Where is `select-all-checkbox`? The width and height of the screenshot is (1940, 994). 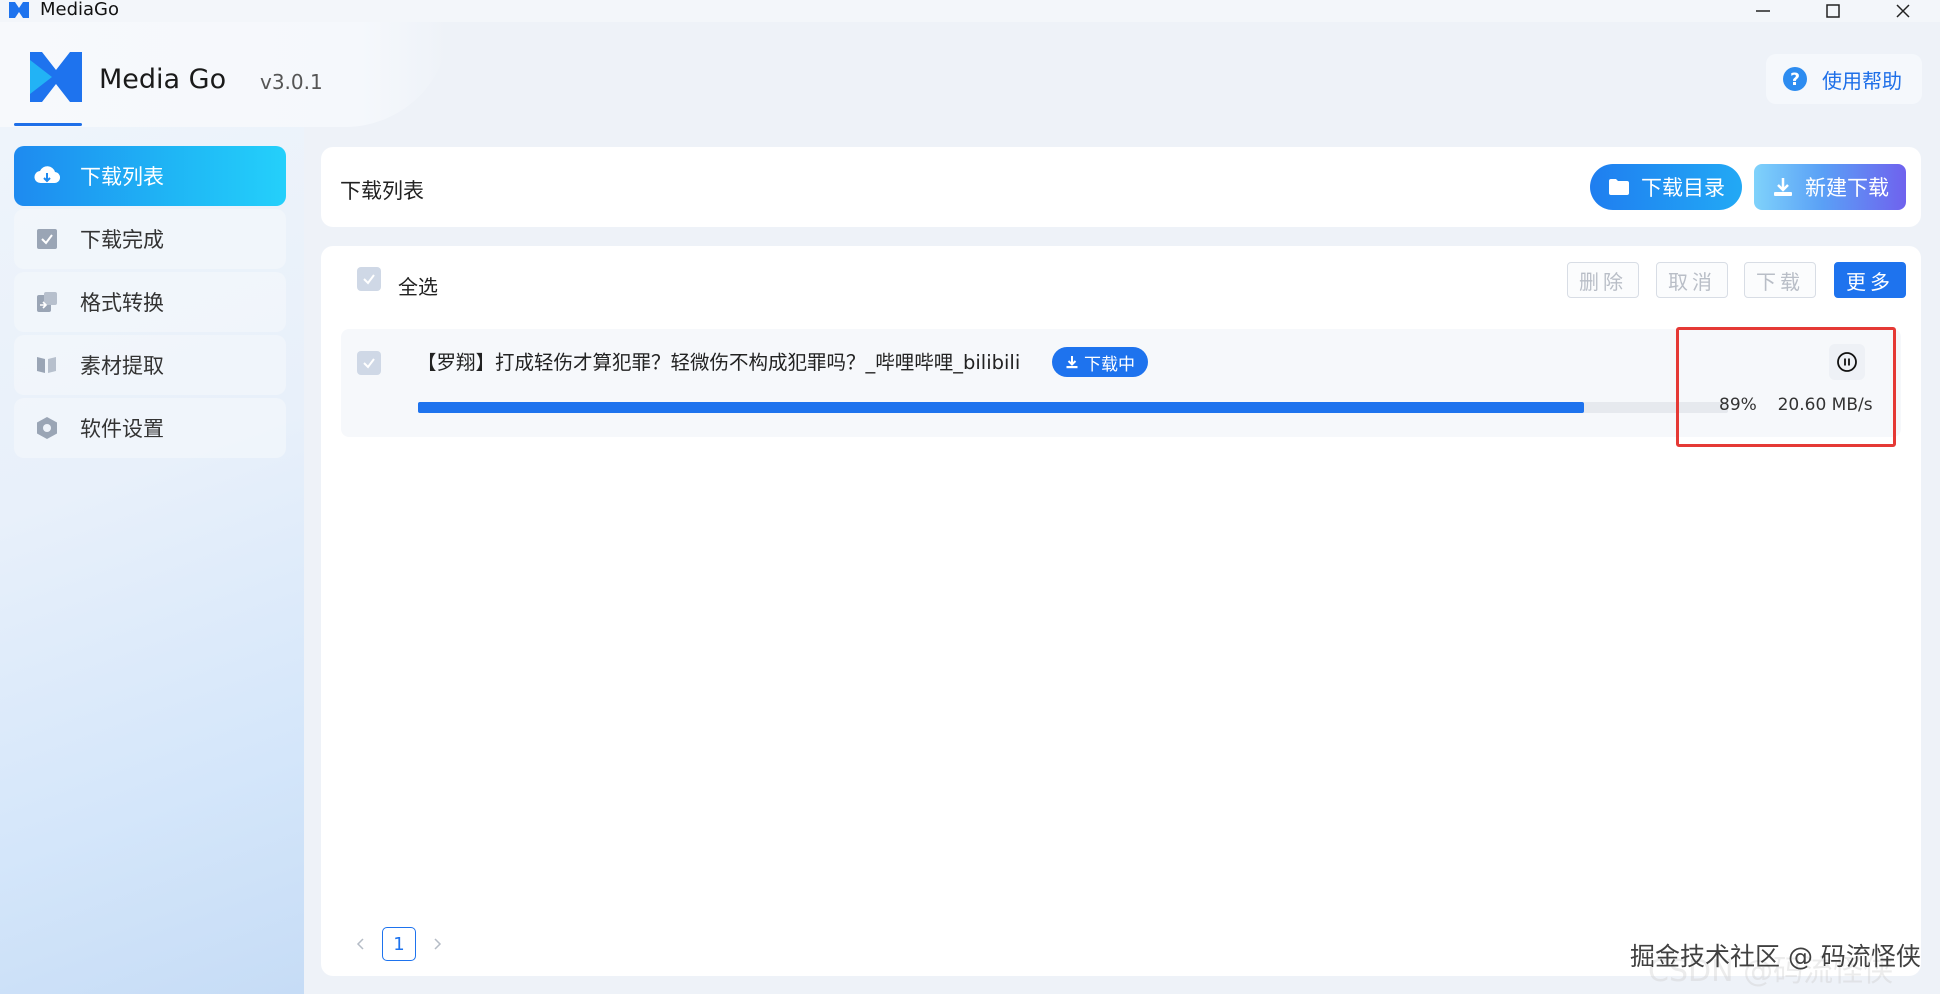
select-all-checkbox is located at coordinates (369, 279).